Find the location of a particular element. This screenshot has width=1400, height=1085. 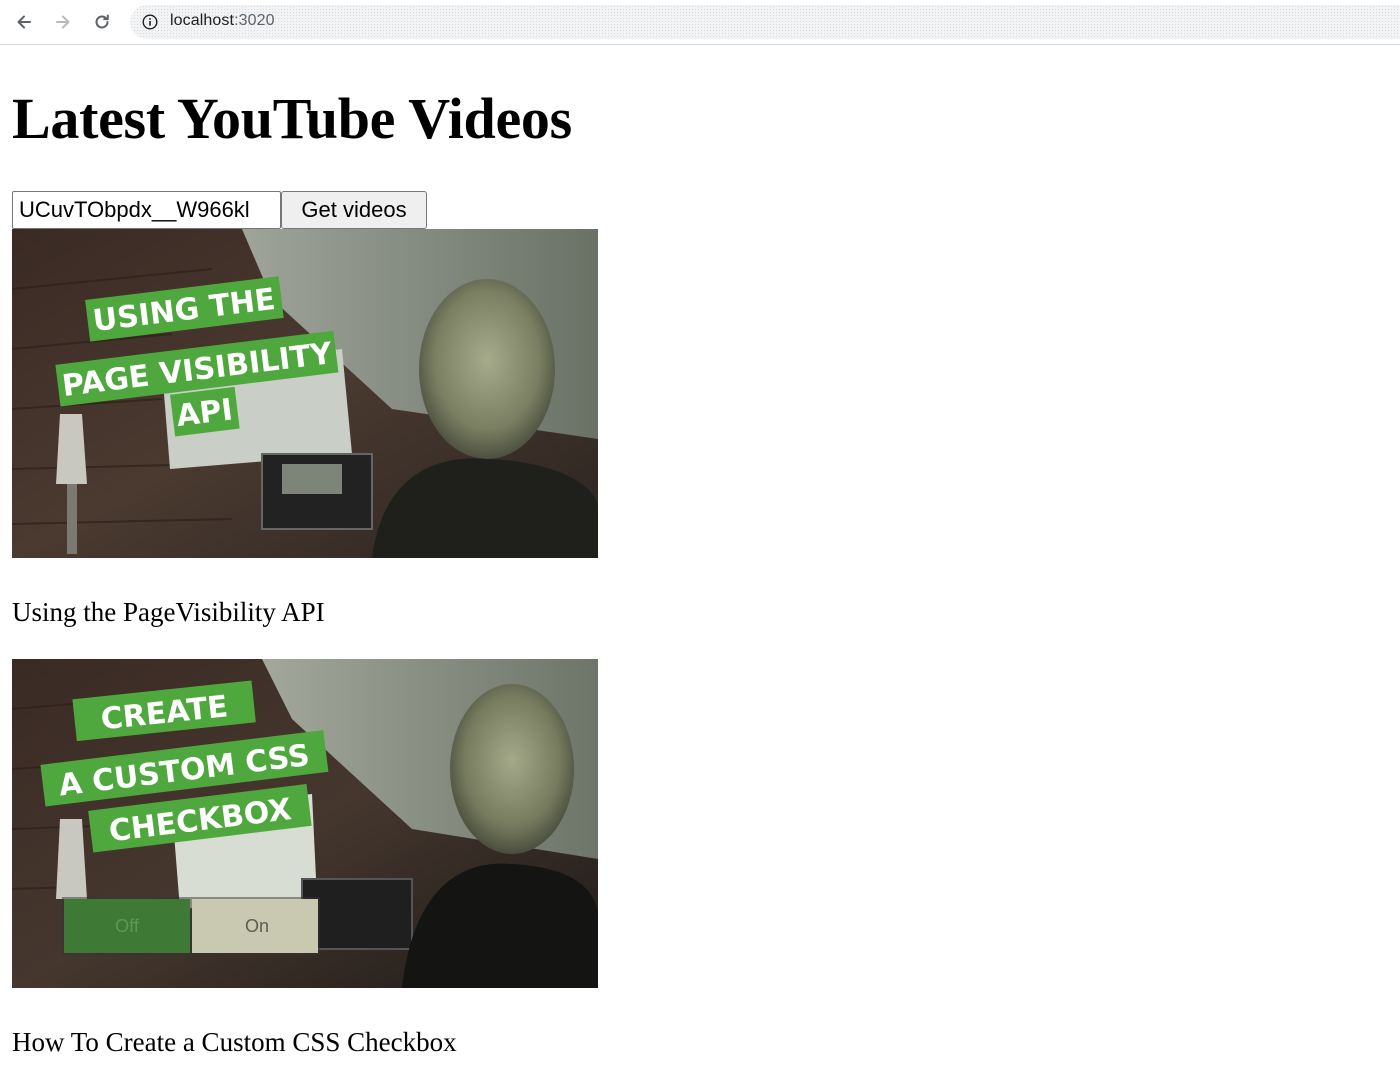

page-title: Latest YouTube Videos is located at coordinates (292, 118).